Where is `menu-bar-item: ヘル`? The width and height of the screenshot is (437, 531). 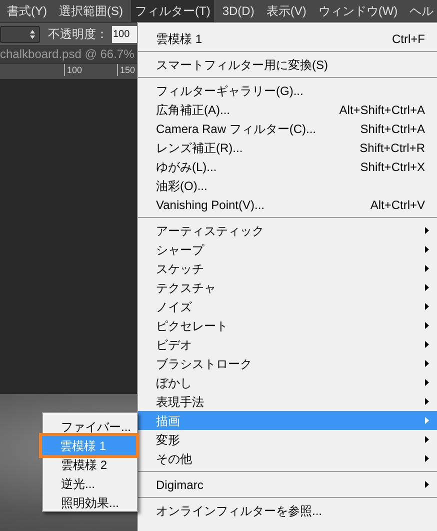 menu-bar-item: ヘル is located at coordinates (421, 11).